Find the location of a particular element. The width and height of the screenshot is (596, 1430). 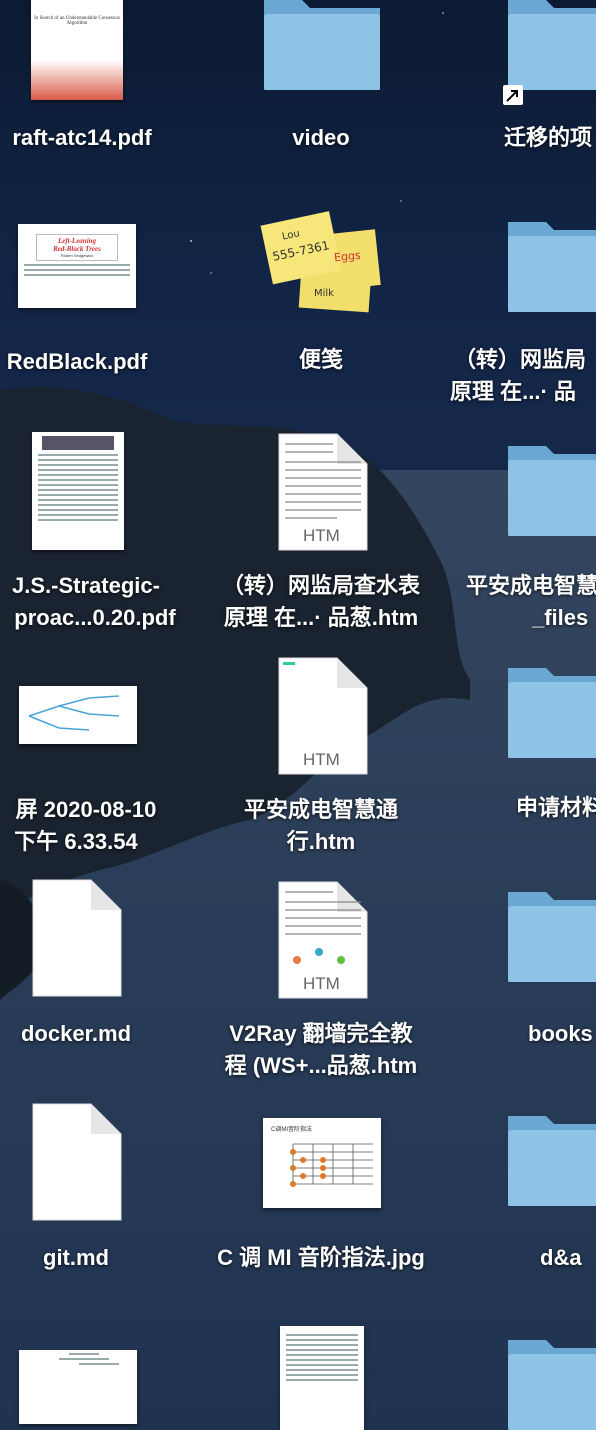

folder-label-line-1: 平安成电智慧 is located at coordinates (531, 585).